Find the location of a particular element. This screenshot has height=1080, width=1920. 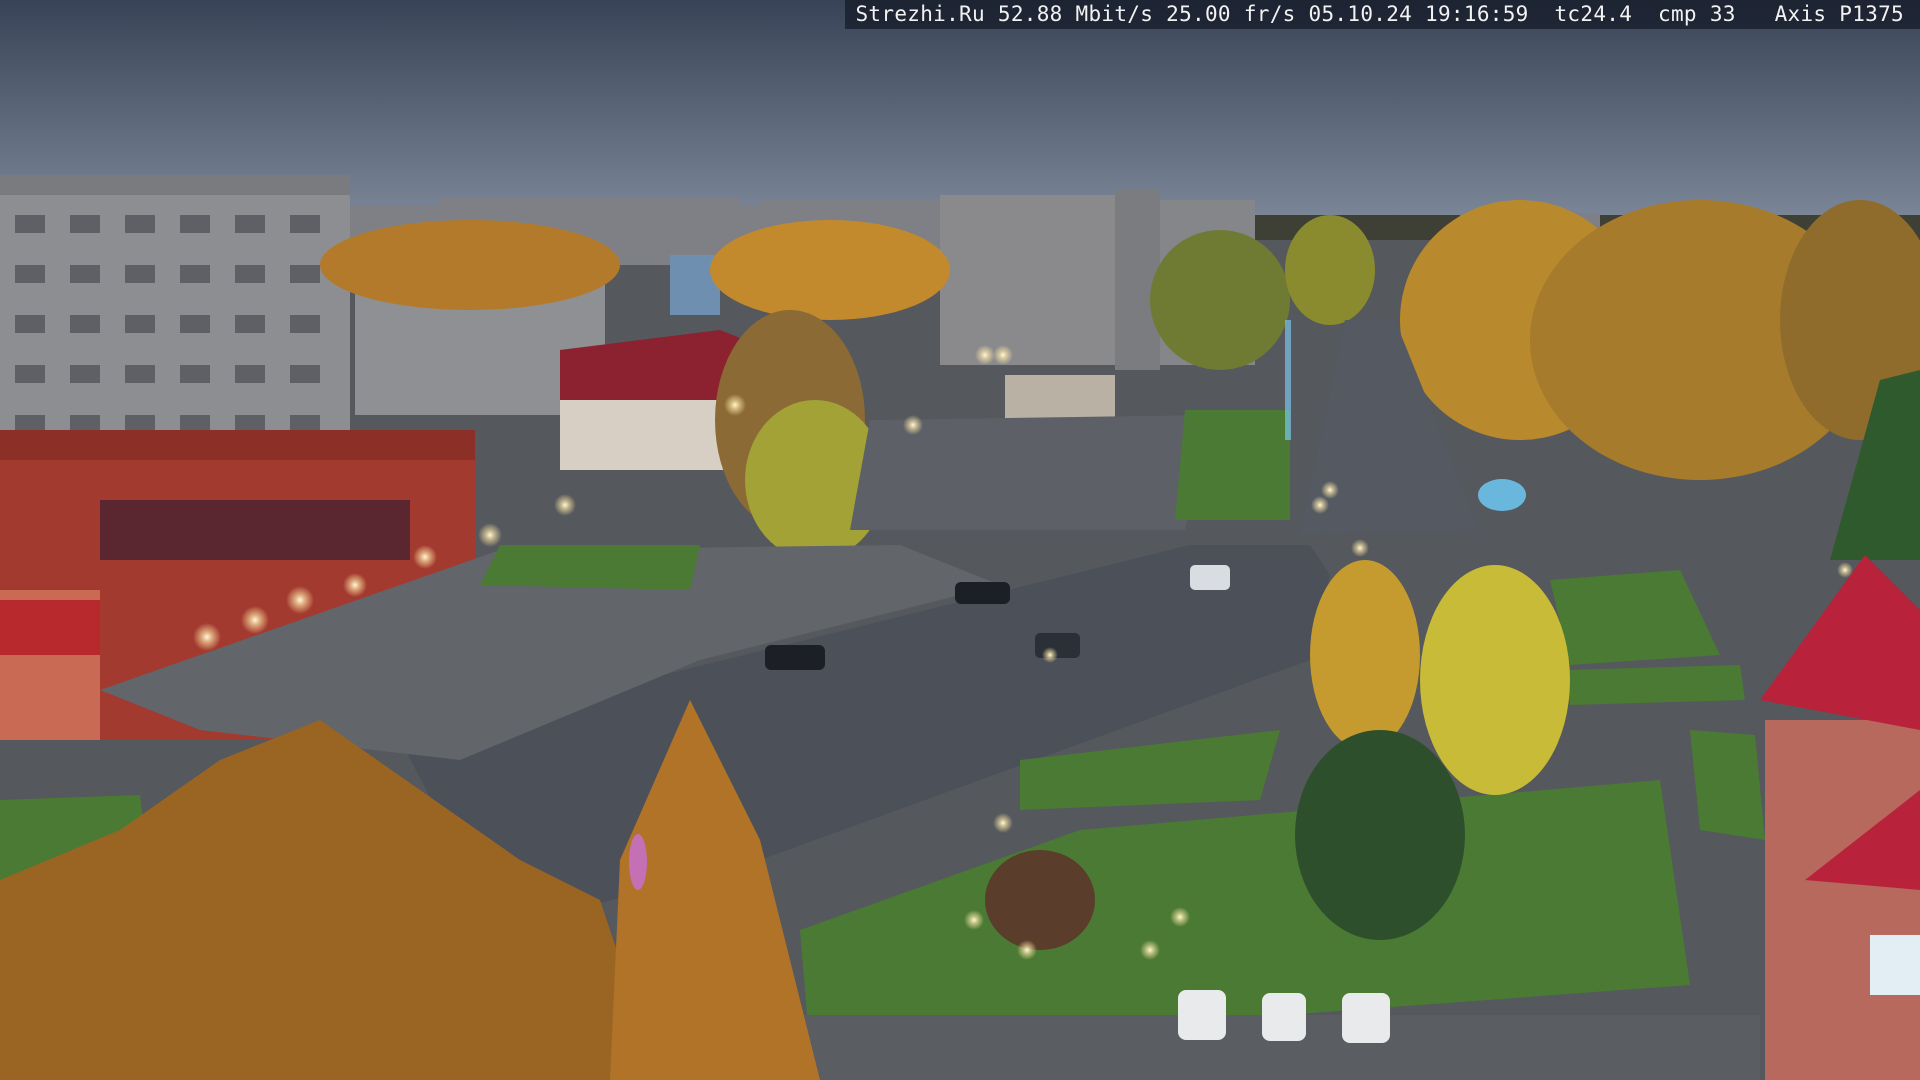

overlay-date: 05.10.24 is located at coordinates (1360, 14).